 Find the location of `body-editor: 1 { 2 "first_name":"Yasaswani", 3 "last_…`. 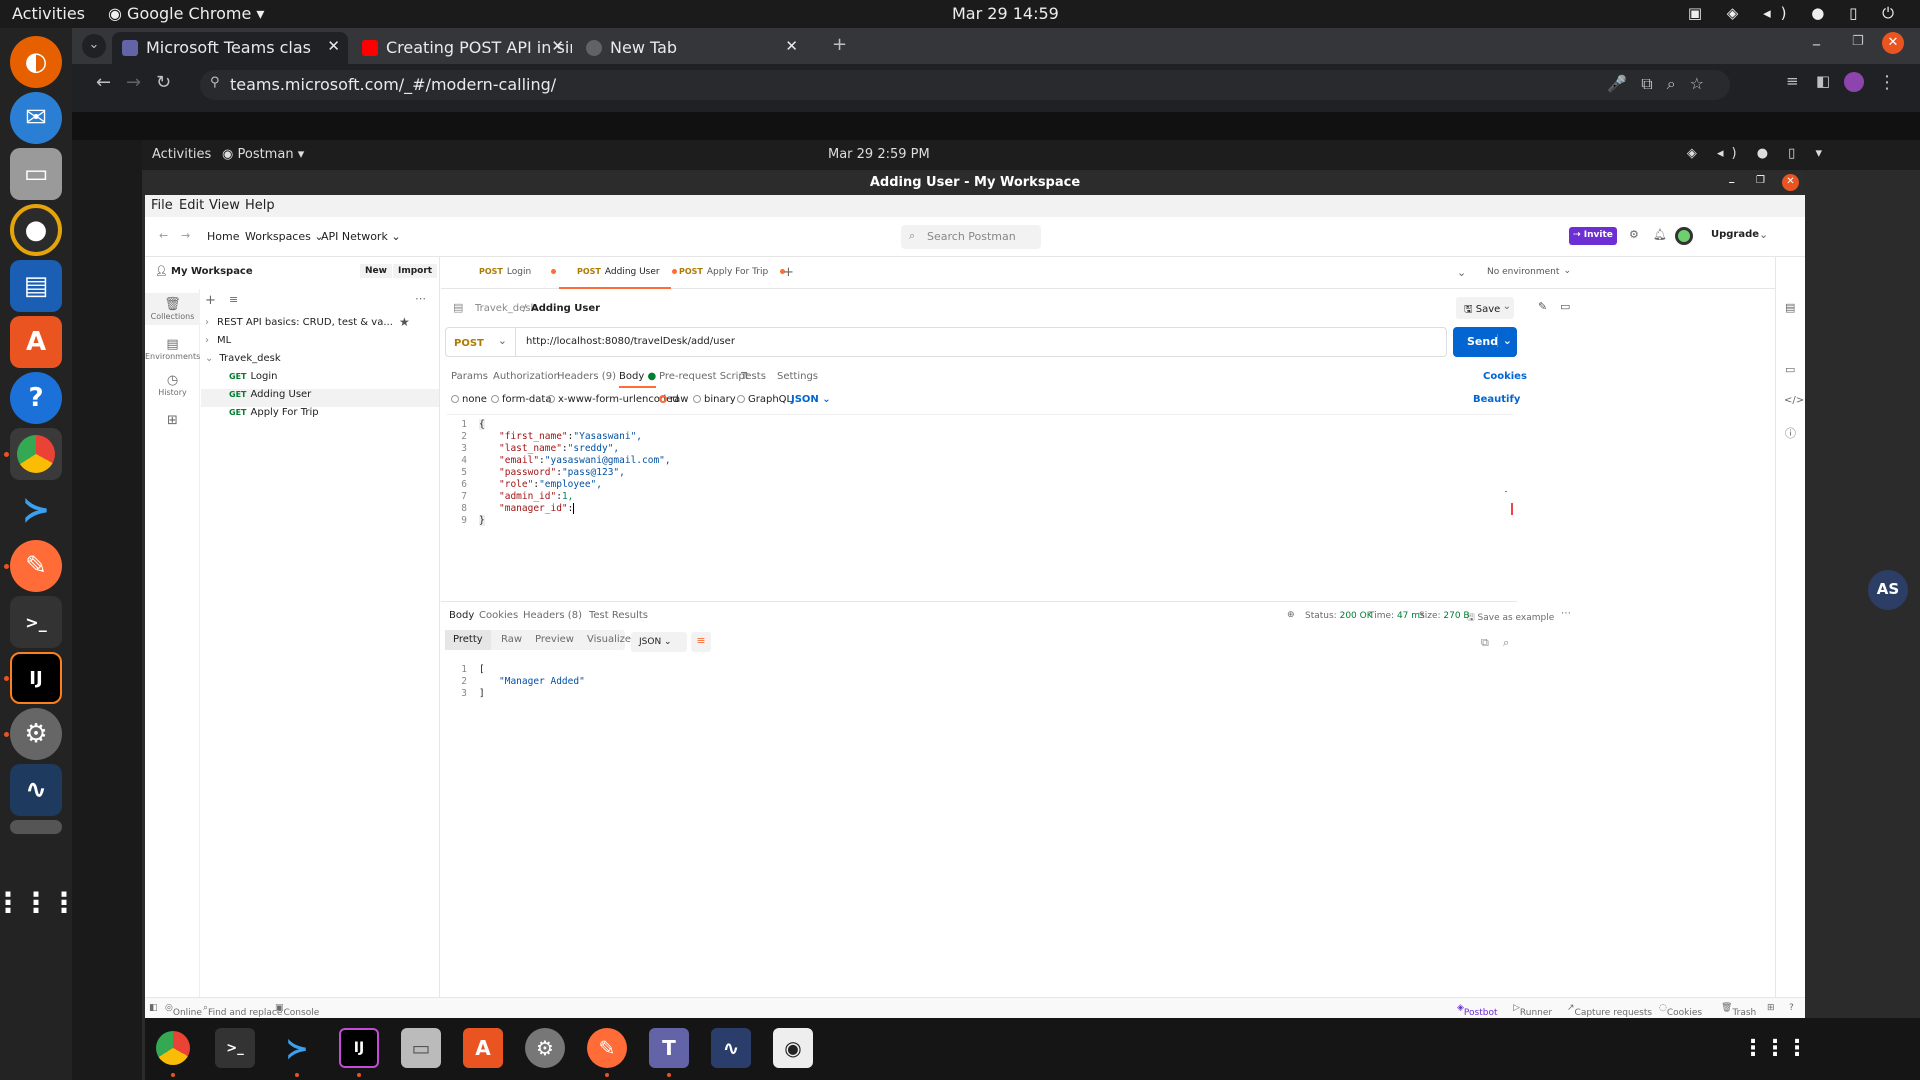

body-editor: 1 { 2 "first_name":"Yasaswani", 3 "last_… is located at coordinates (980, 505).